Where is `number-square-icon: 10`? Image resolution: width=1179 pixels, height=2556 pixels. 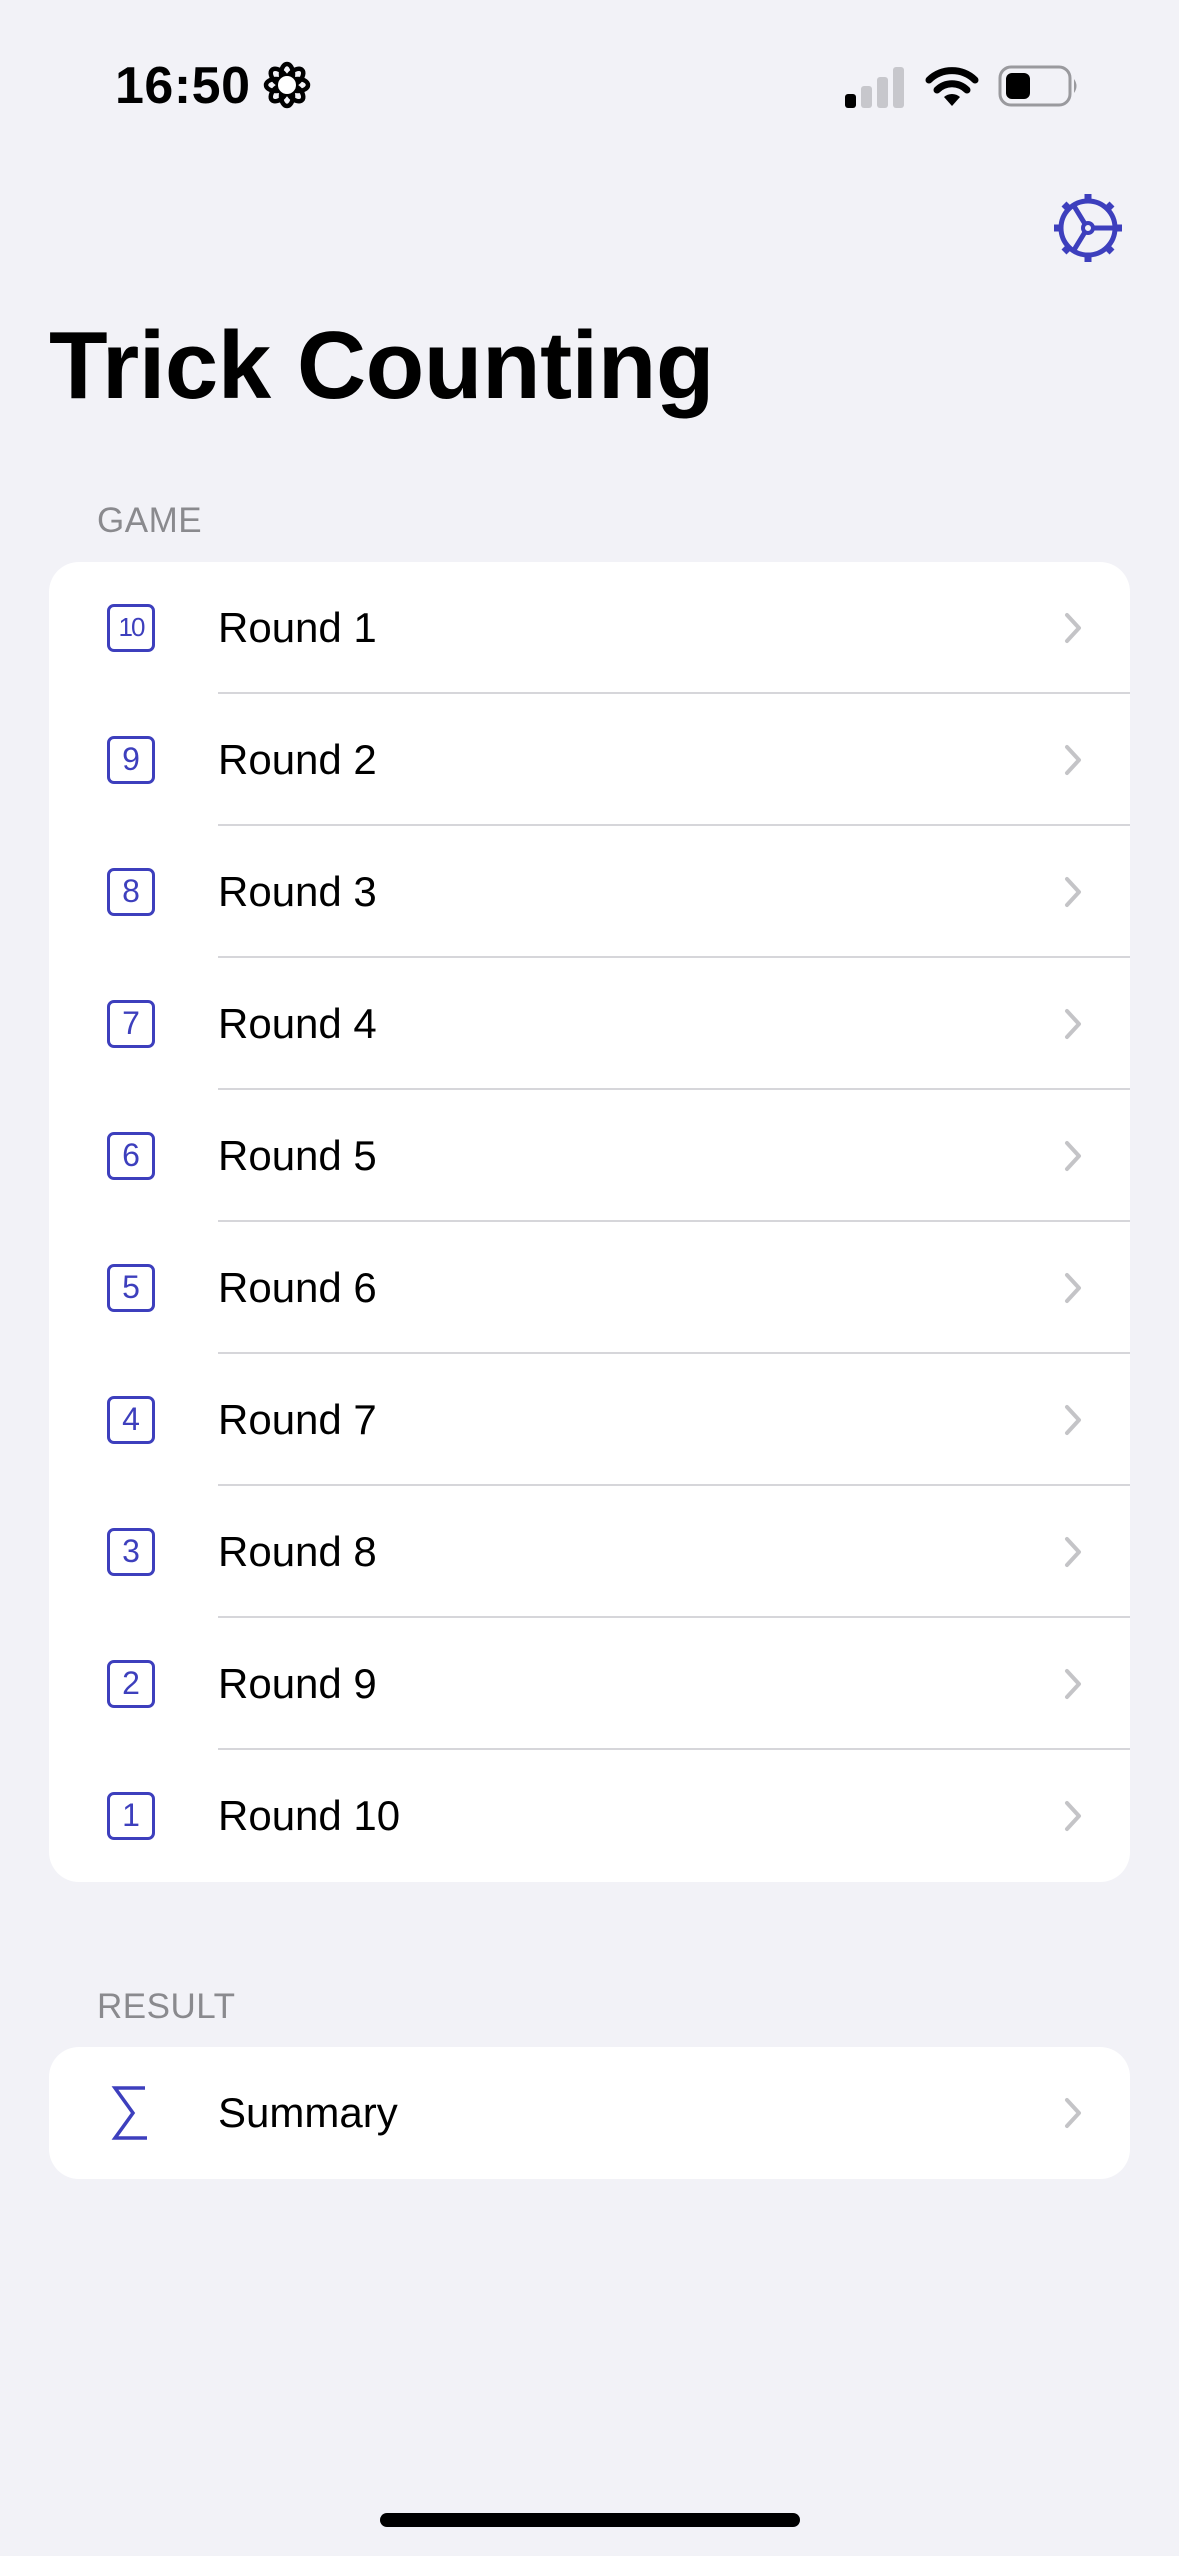 number-square-icon: 10 is located at coordinates (131, 628).